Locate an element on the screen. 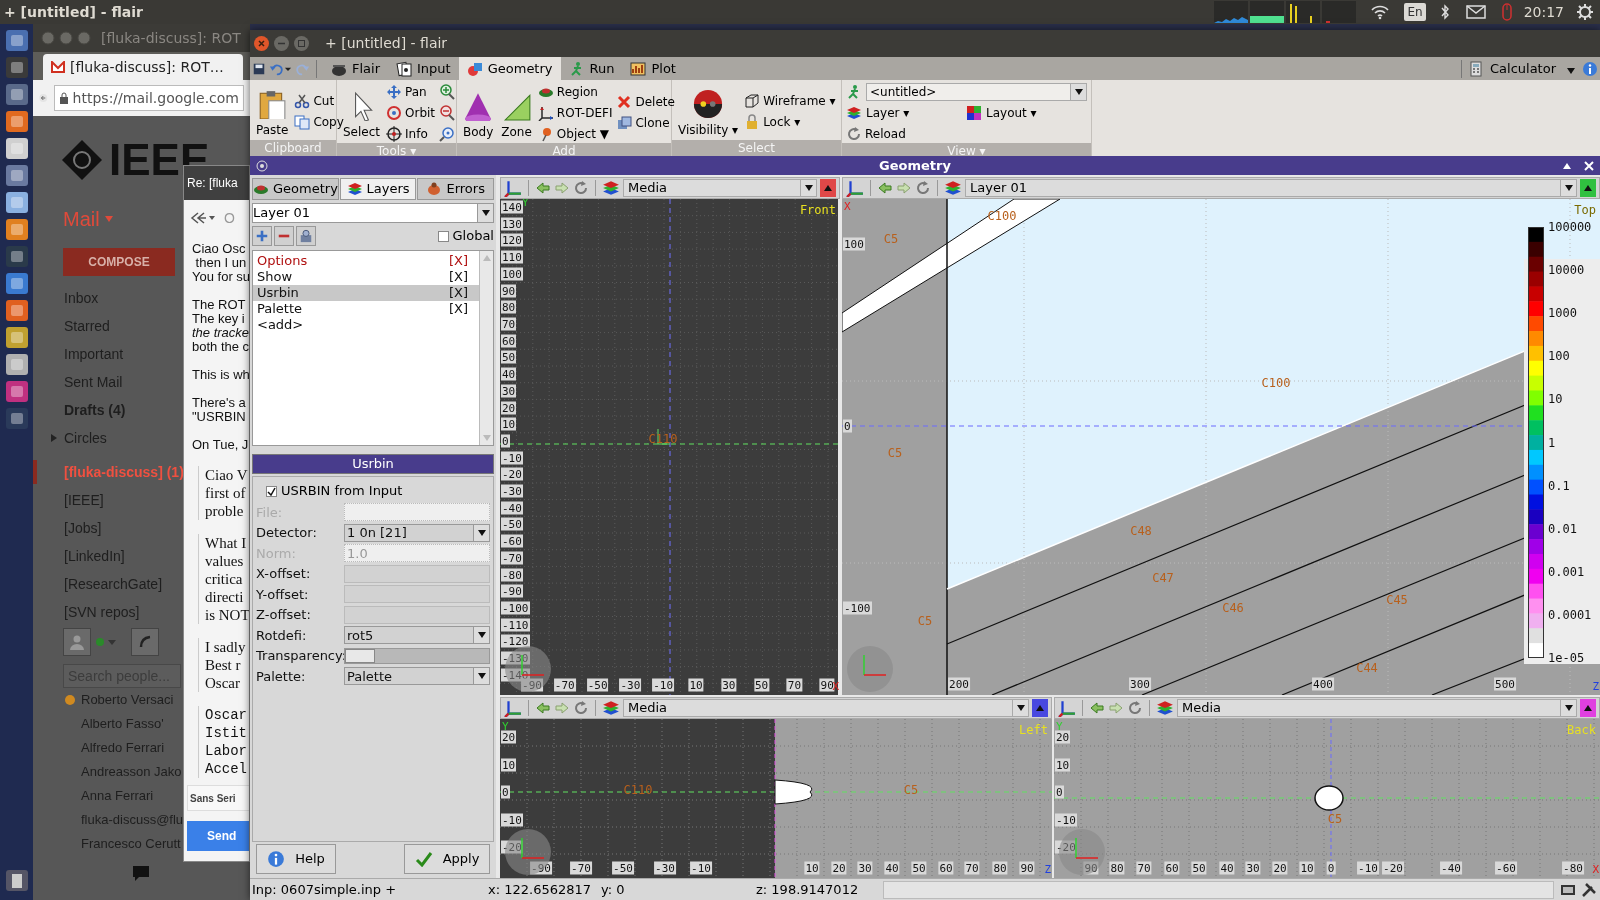 The width and height of the screenshot is (1600, 900). ribbon-tab: Flair is located at coordinates (355, 68).